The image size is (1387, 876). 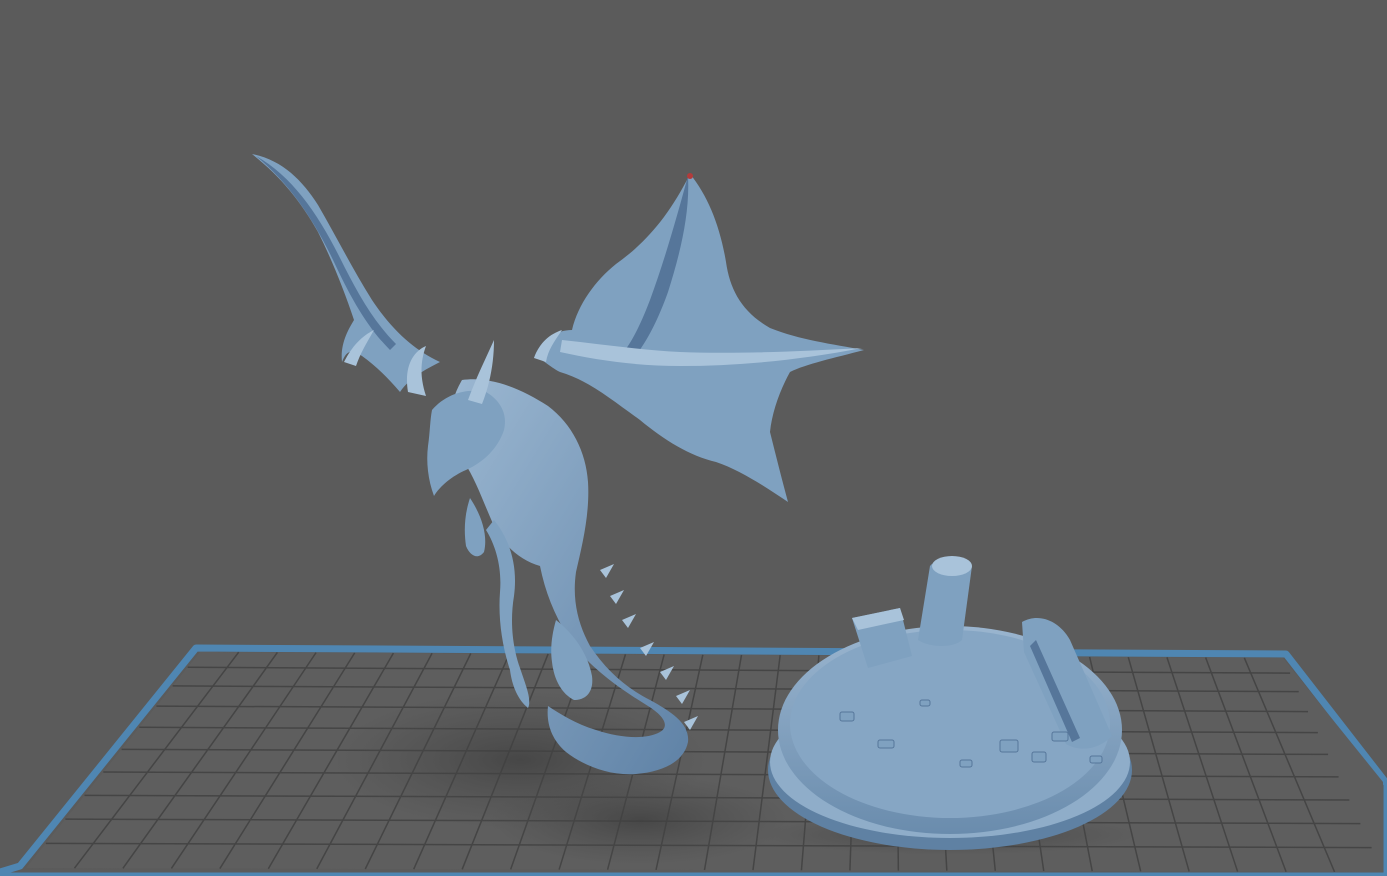 What do you see at coordinates (690, 176) in the screenshot?
I see `dragon-wing-tip-marker` at bounding box center [690, 176].